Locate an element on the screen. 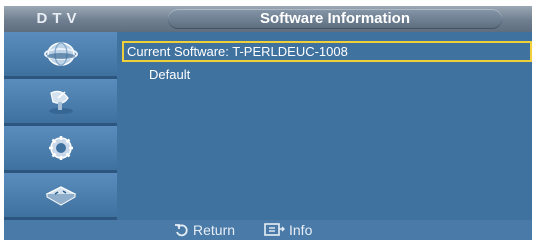 This screenshot has width=535, height=244. globe-icon is located at coordinates (60, 54).